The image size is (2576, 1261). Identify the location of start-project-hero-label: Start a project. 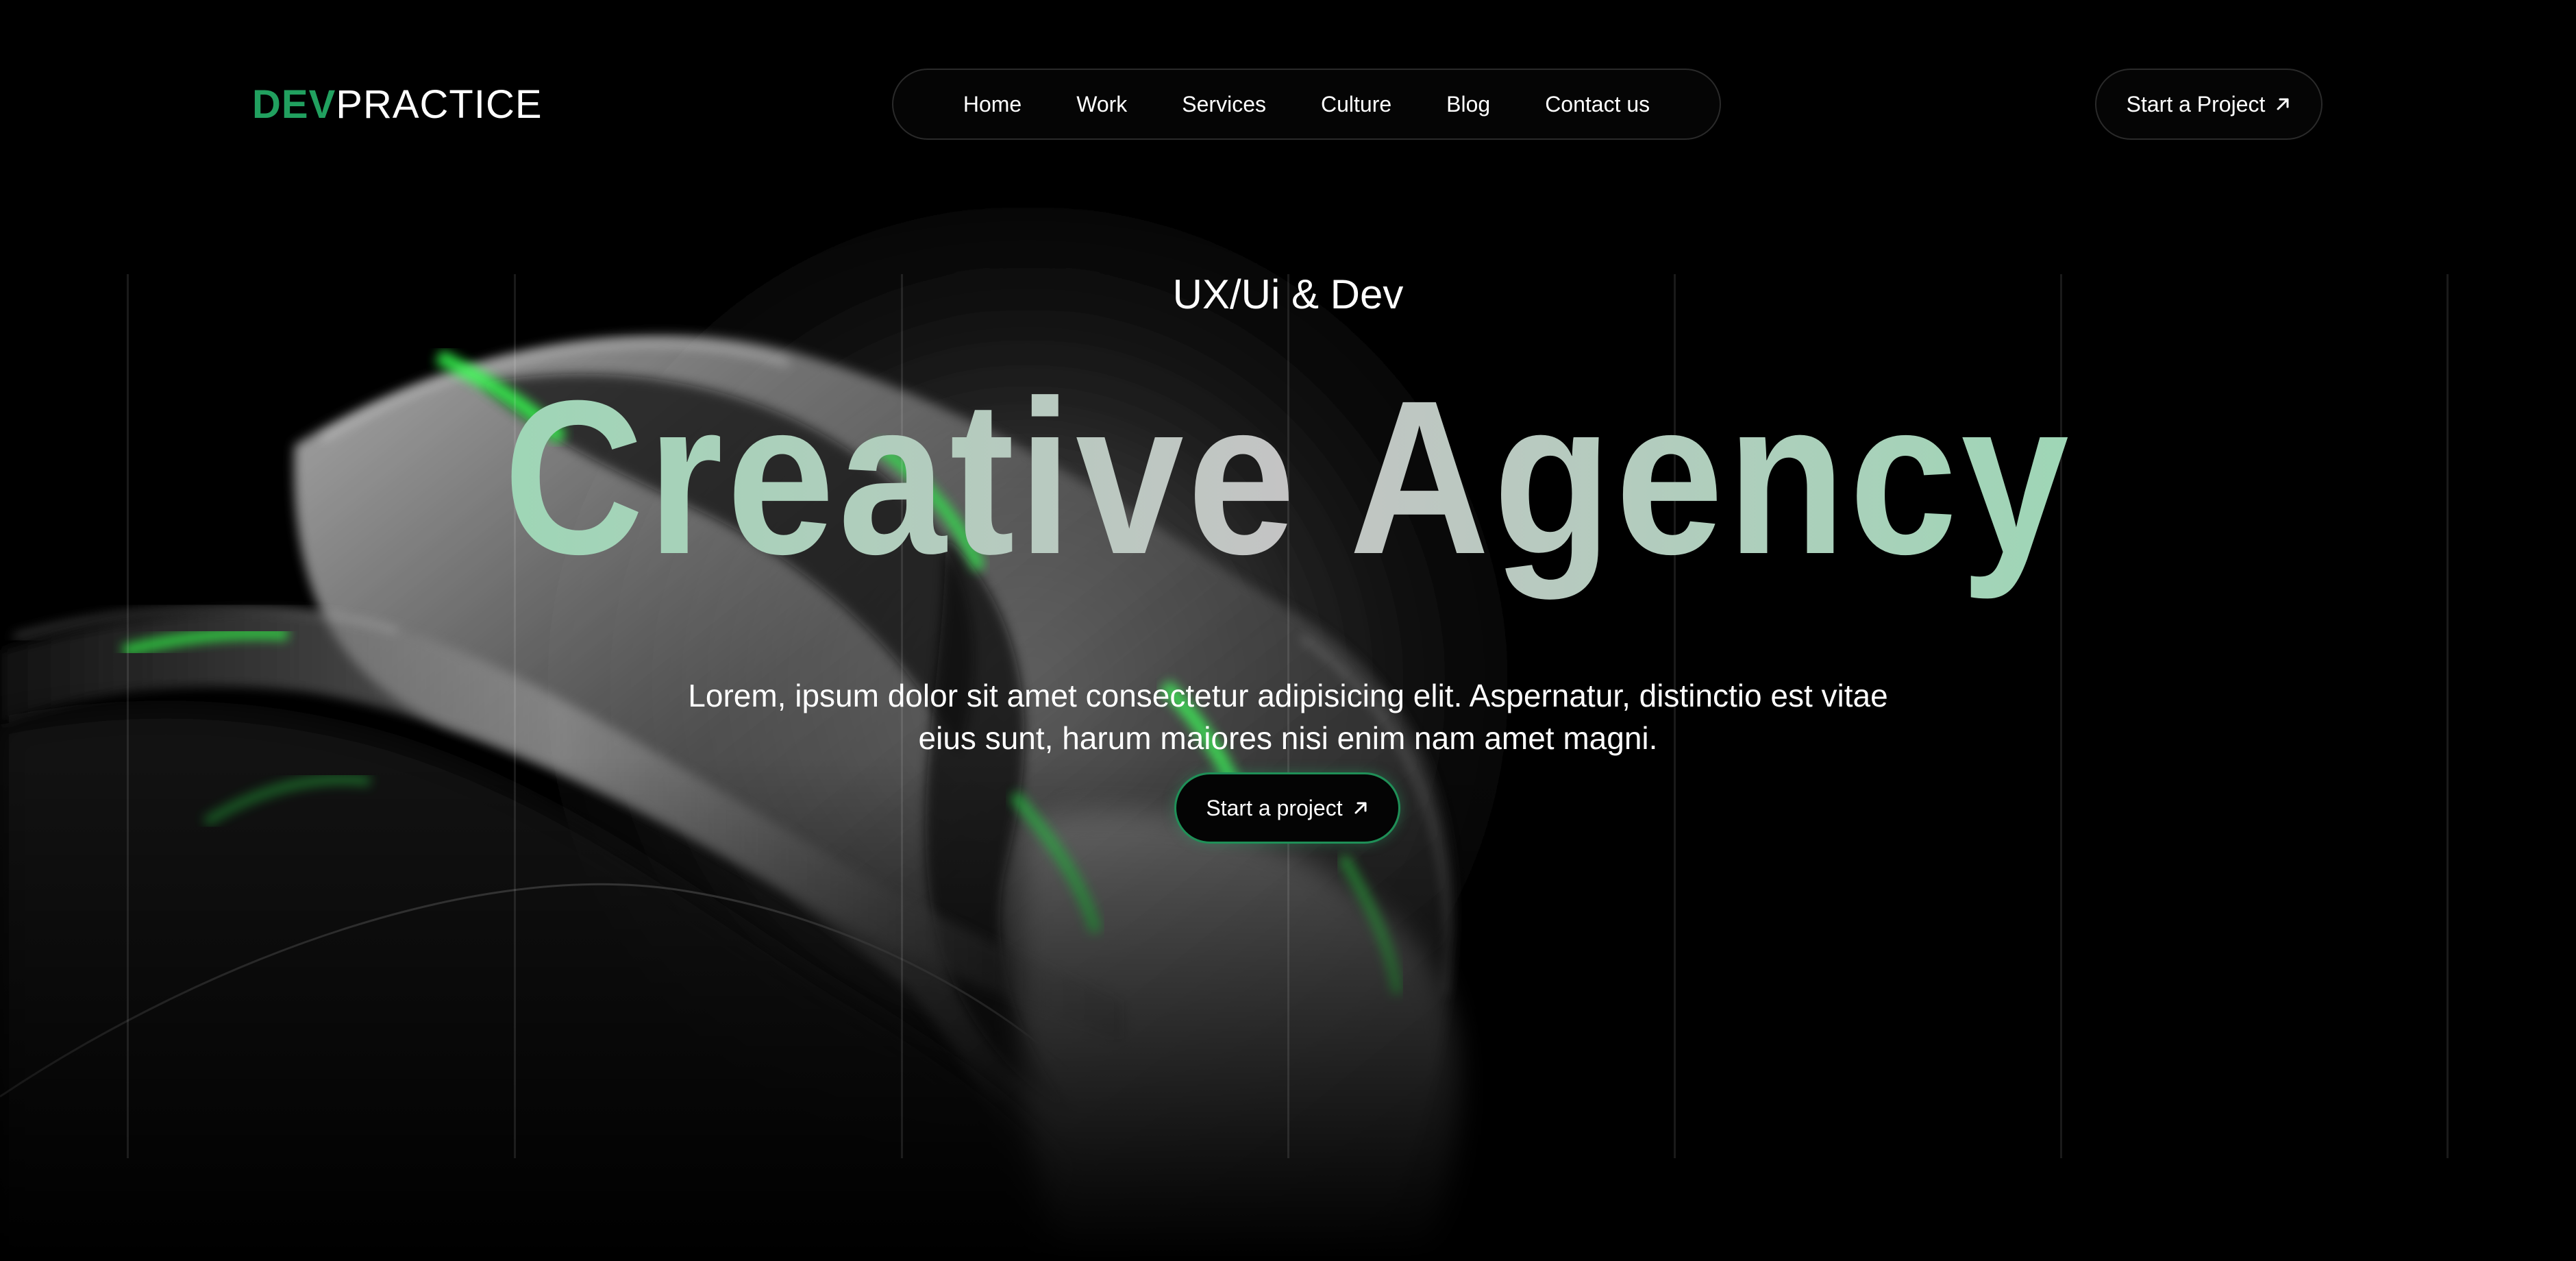
(1274, 807).